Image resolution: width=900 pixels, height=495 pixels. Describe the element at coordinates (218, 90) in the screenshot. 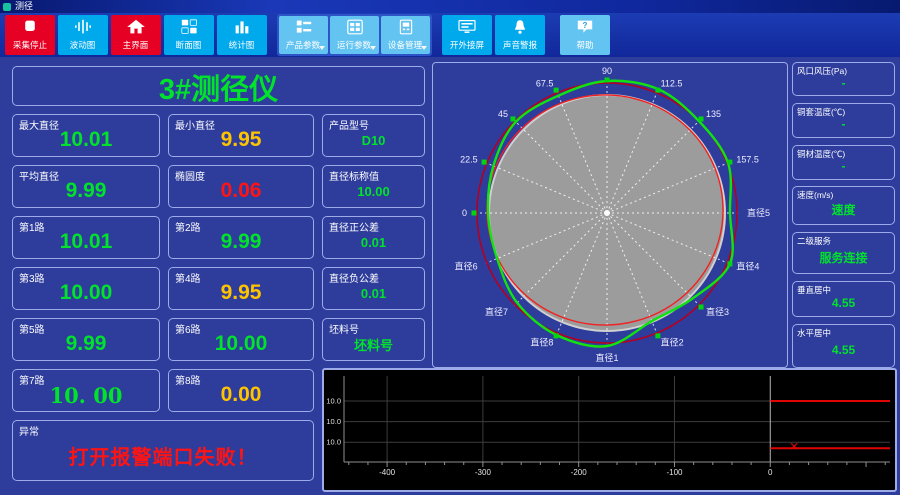

I see `device-title: 3#测径仪` at that location.